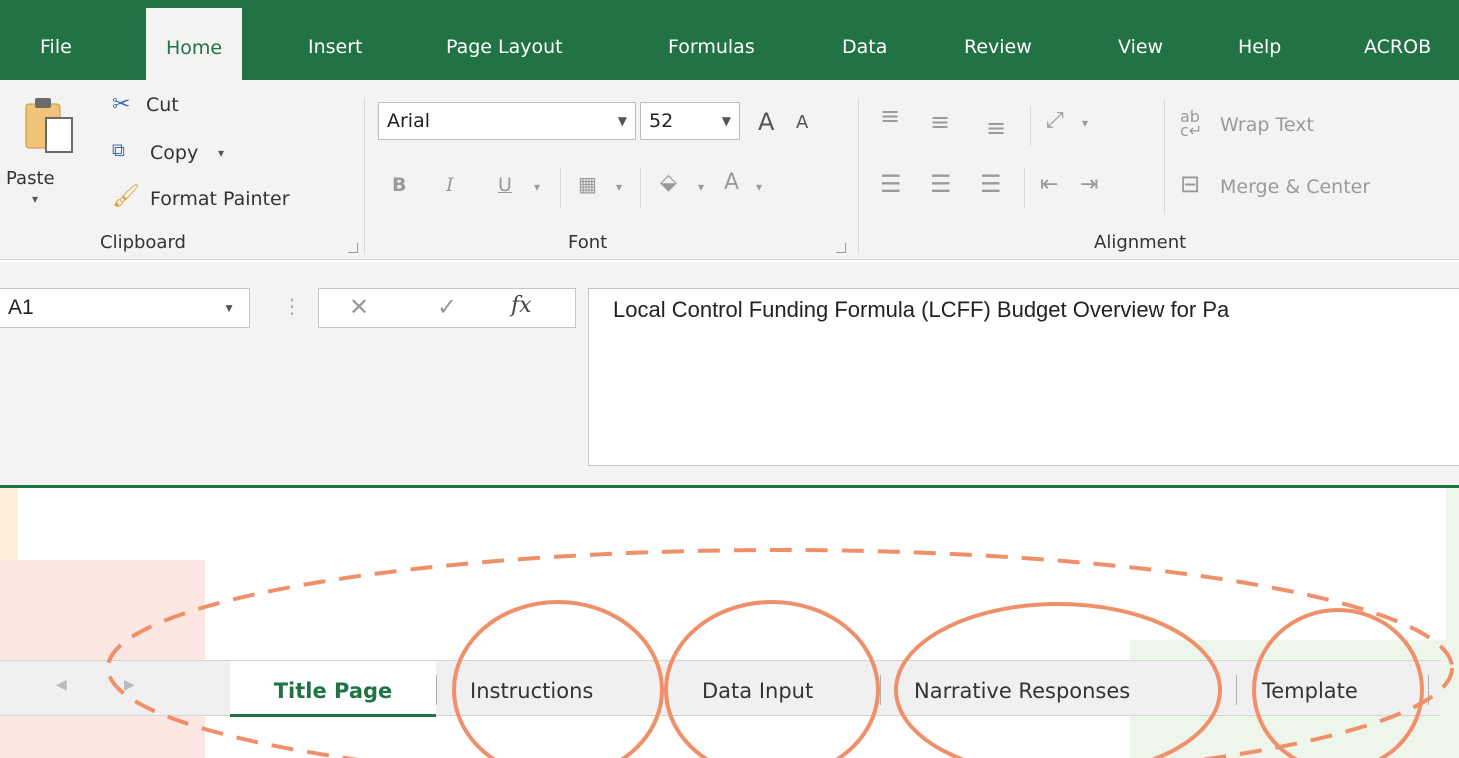 The height and width of the screenshot is (758, 1459). What do you see at coordinates (220, 199) in the screenshot?
I see `format-painter-label: Format Painter` at bounding box center [220, 199].